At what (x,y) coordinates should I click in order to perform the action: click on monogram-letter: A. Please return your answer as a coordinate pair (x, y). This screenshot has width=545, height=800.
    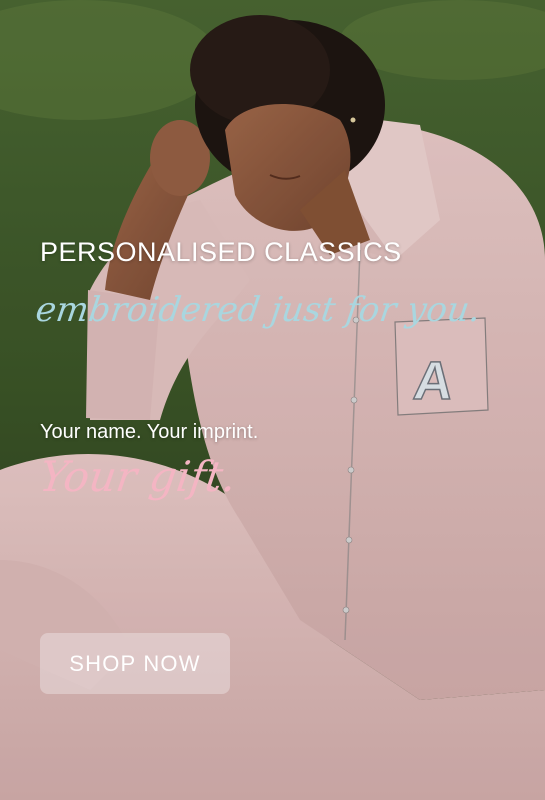
    Looking at the image, I should click on (433, 381).